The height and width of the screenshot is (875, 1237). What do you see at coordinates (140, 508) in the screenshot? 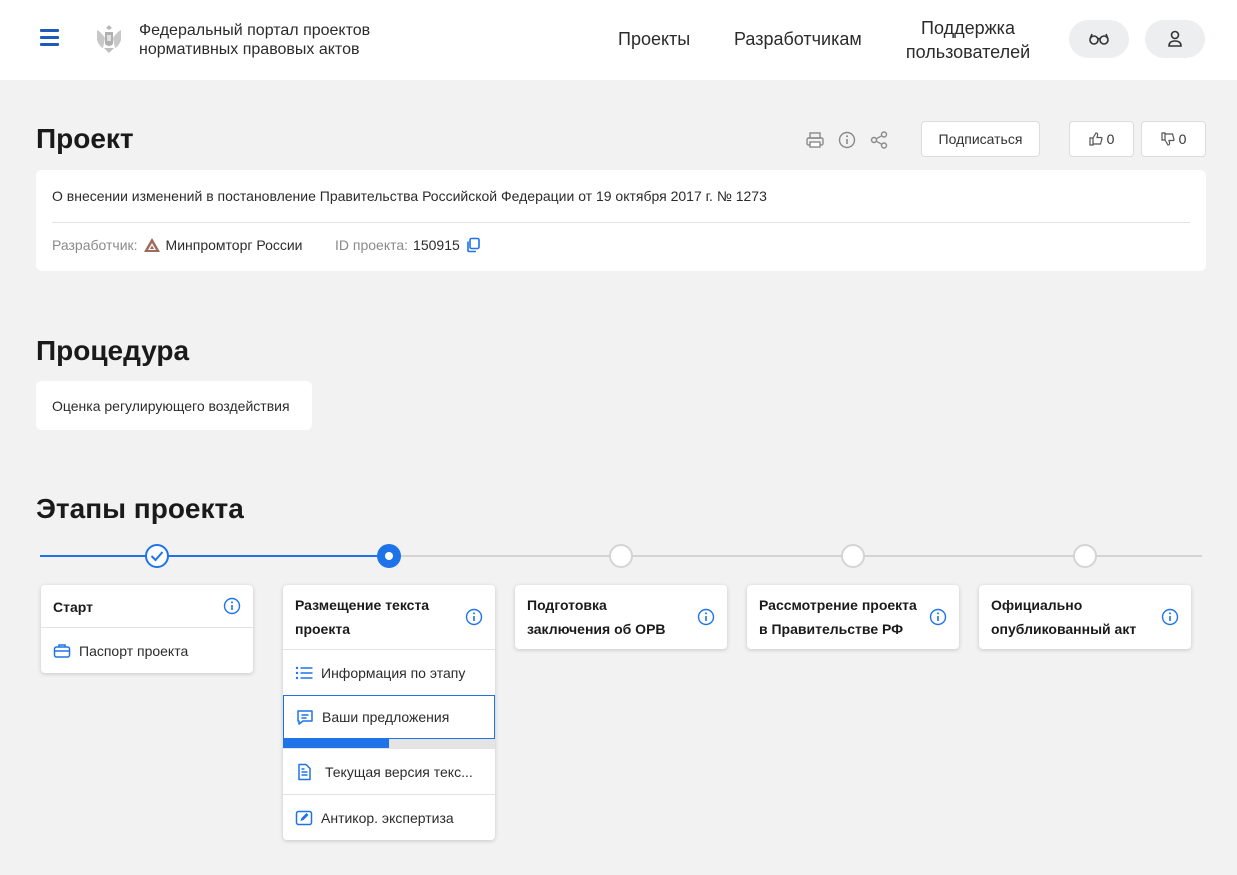
I see `stages-title: Этапы проекта` at bounding box center [140, 508].